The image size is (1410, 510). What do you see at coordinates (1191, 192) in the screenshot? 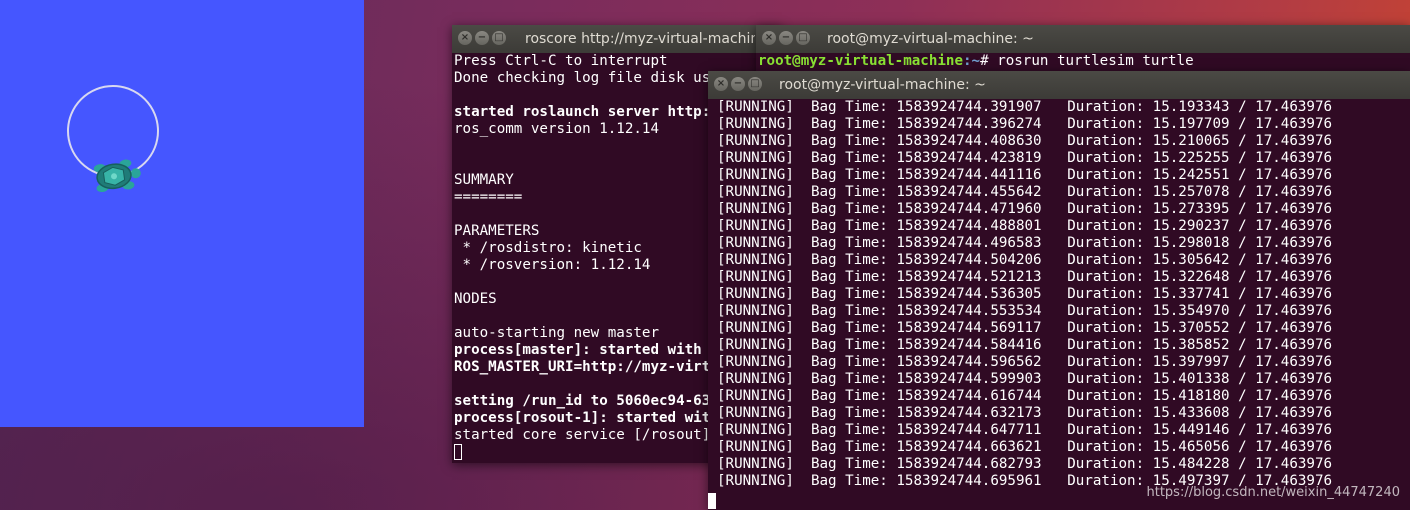
I see `duration-value: 15.257078` at bounding box center [1191, 192].